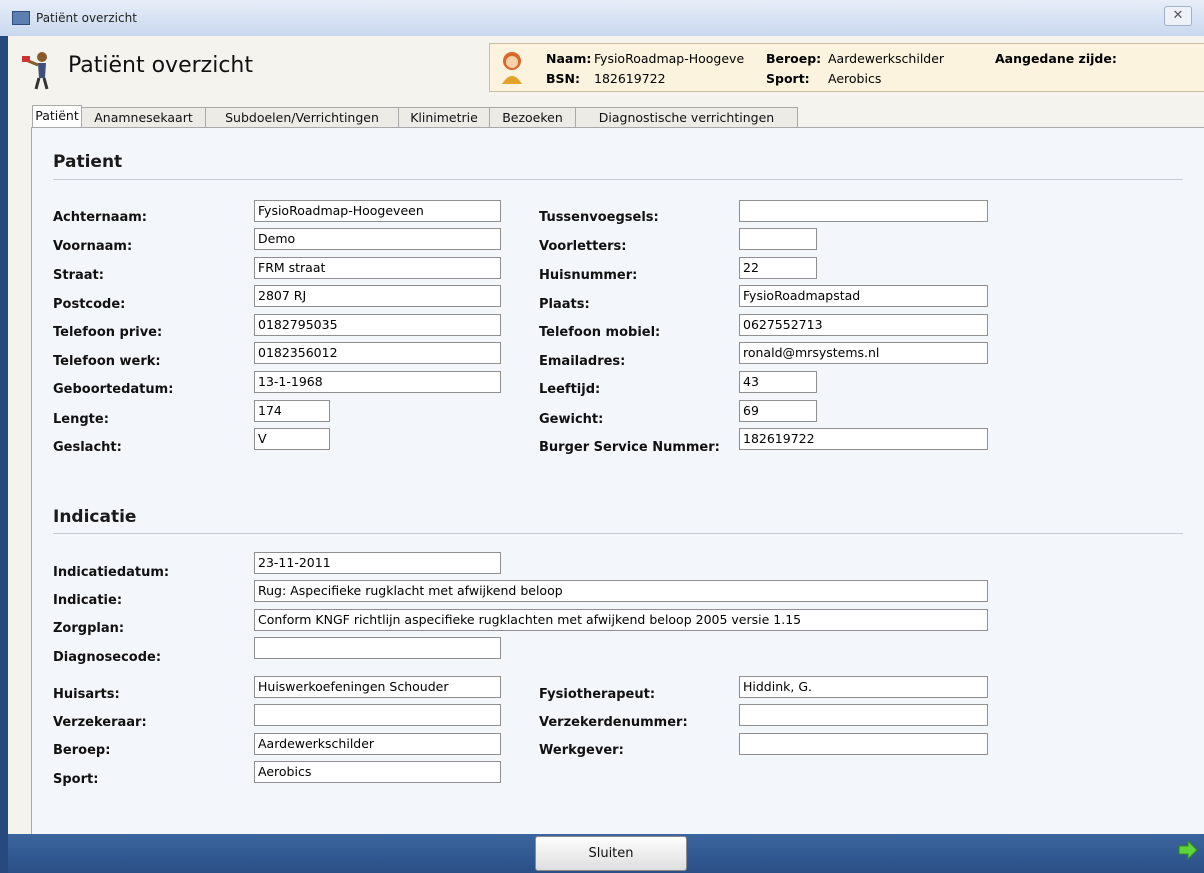  Describe the element at coordinates (88, 600) in the screenshot. I see `indicatie-label: Indicatie:` at that location.